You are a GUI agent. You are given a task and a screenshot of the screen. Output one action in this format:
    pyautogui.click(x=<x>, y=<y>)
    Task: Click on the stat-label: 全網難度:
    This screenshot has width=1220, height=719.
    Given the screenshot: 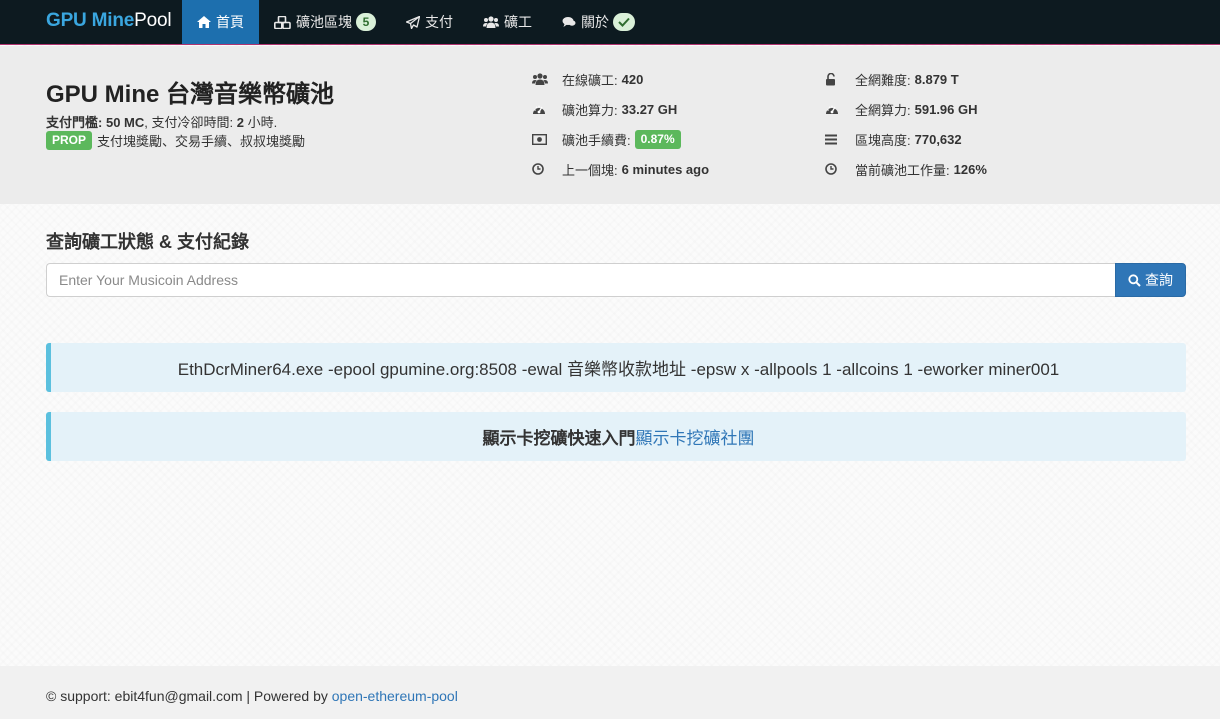 What is the action you would take?
    pyautogui.click(x=883, y=80)
    